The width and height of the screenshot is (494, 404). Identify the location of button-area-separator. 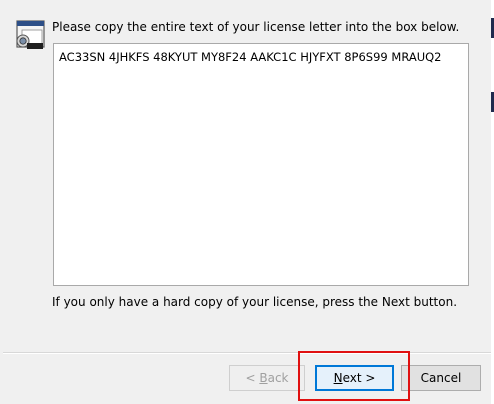
(247, 353).